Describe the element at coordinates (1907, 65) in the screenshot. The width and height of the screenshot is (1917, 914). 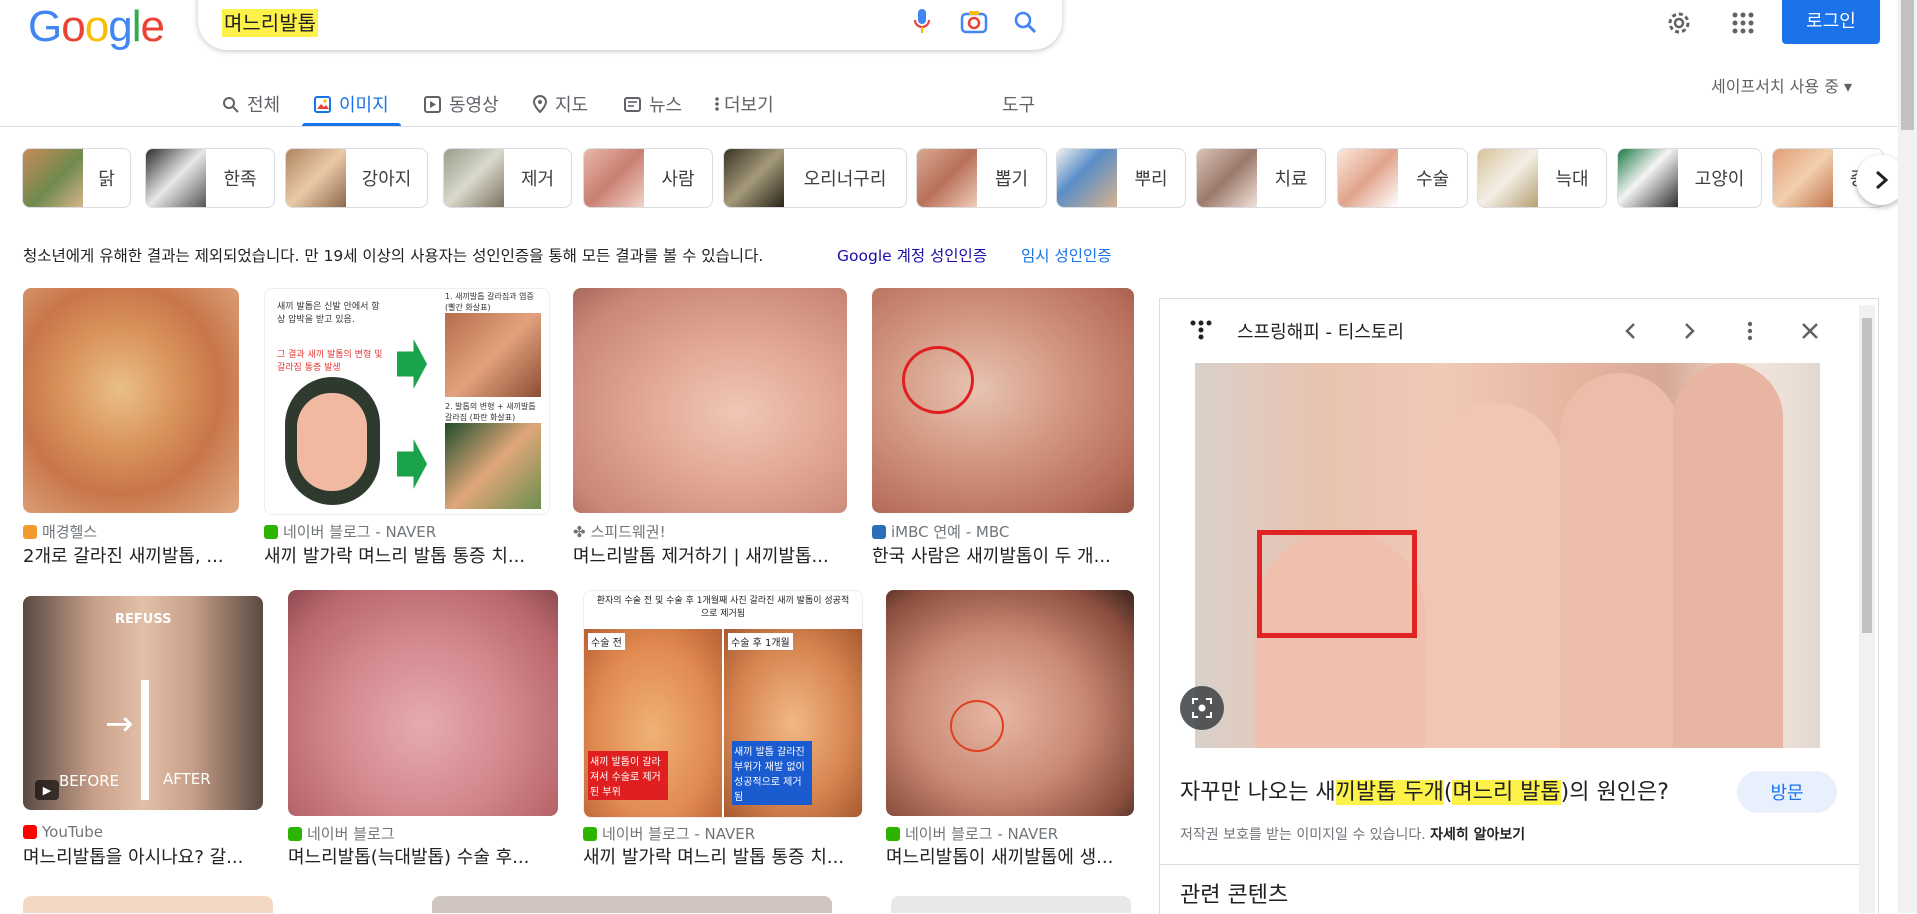
I see `page-scrollbar-thumb` at that location.